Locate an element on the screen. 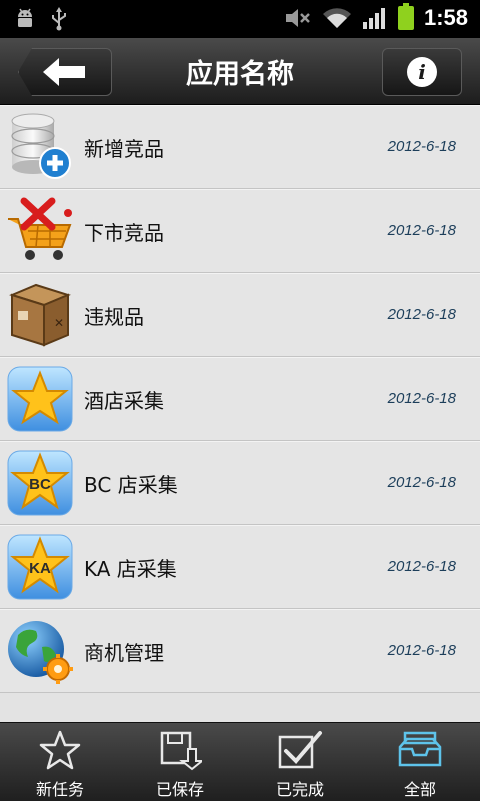 The height and width of the screenshot is (801, 480). item-label: 商机管理 is located at coordinates (124, 653).